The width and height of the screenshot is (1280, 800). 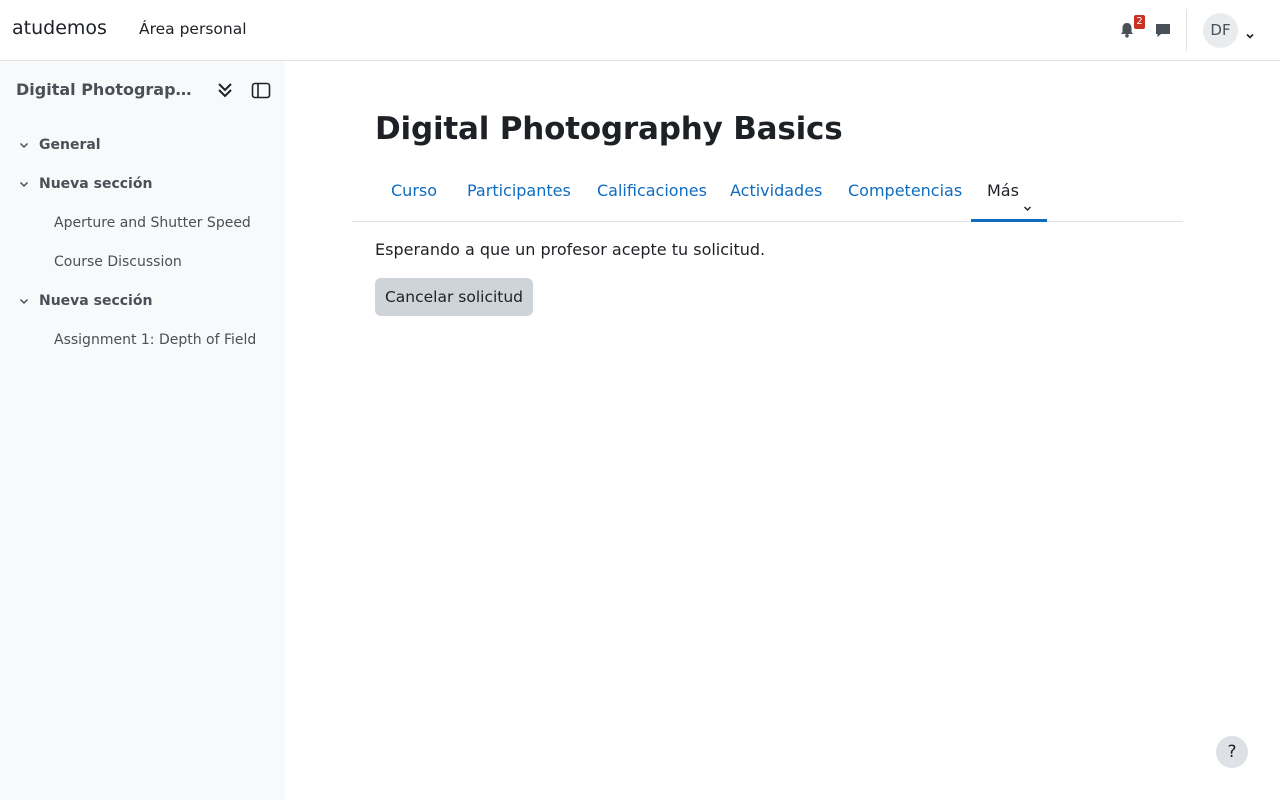 What do you see at coordinates (155, 340) in the screenshot?
I see `activity-link: Assignment 1: Depth of Field` at bounding box center [155, 340].